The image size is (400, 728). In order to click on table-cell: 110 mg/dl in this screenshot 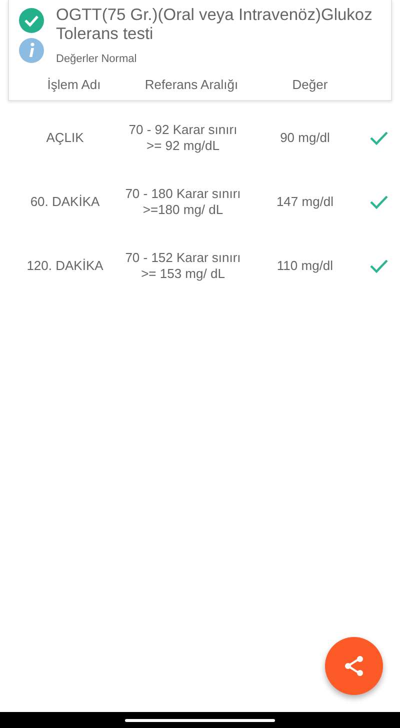, I will do `click(305, 266)`.